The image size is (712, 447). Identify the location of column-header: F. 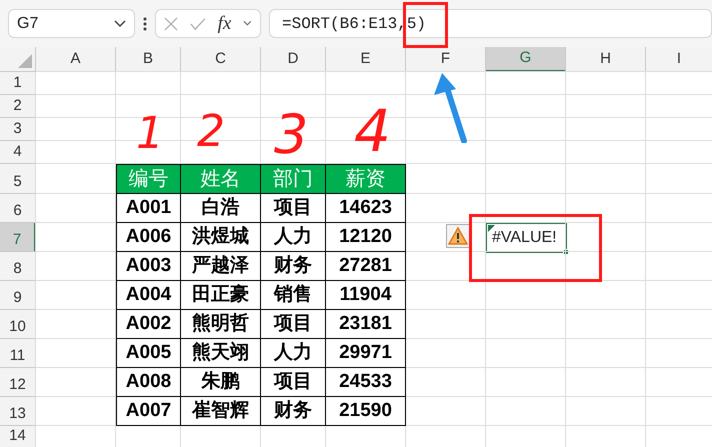
(446, 59).